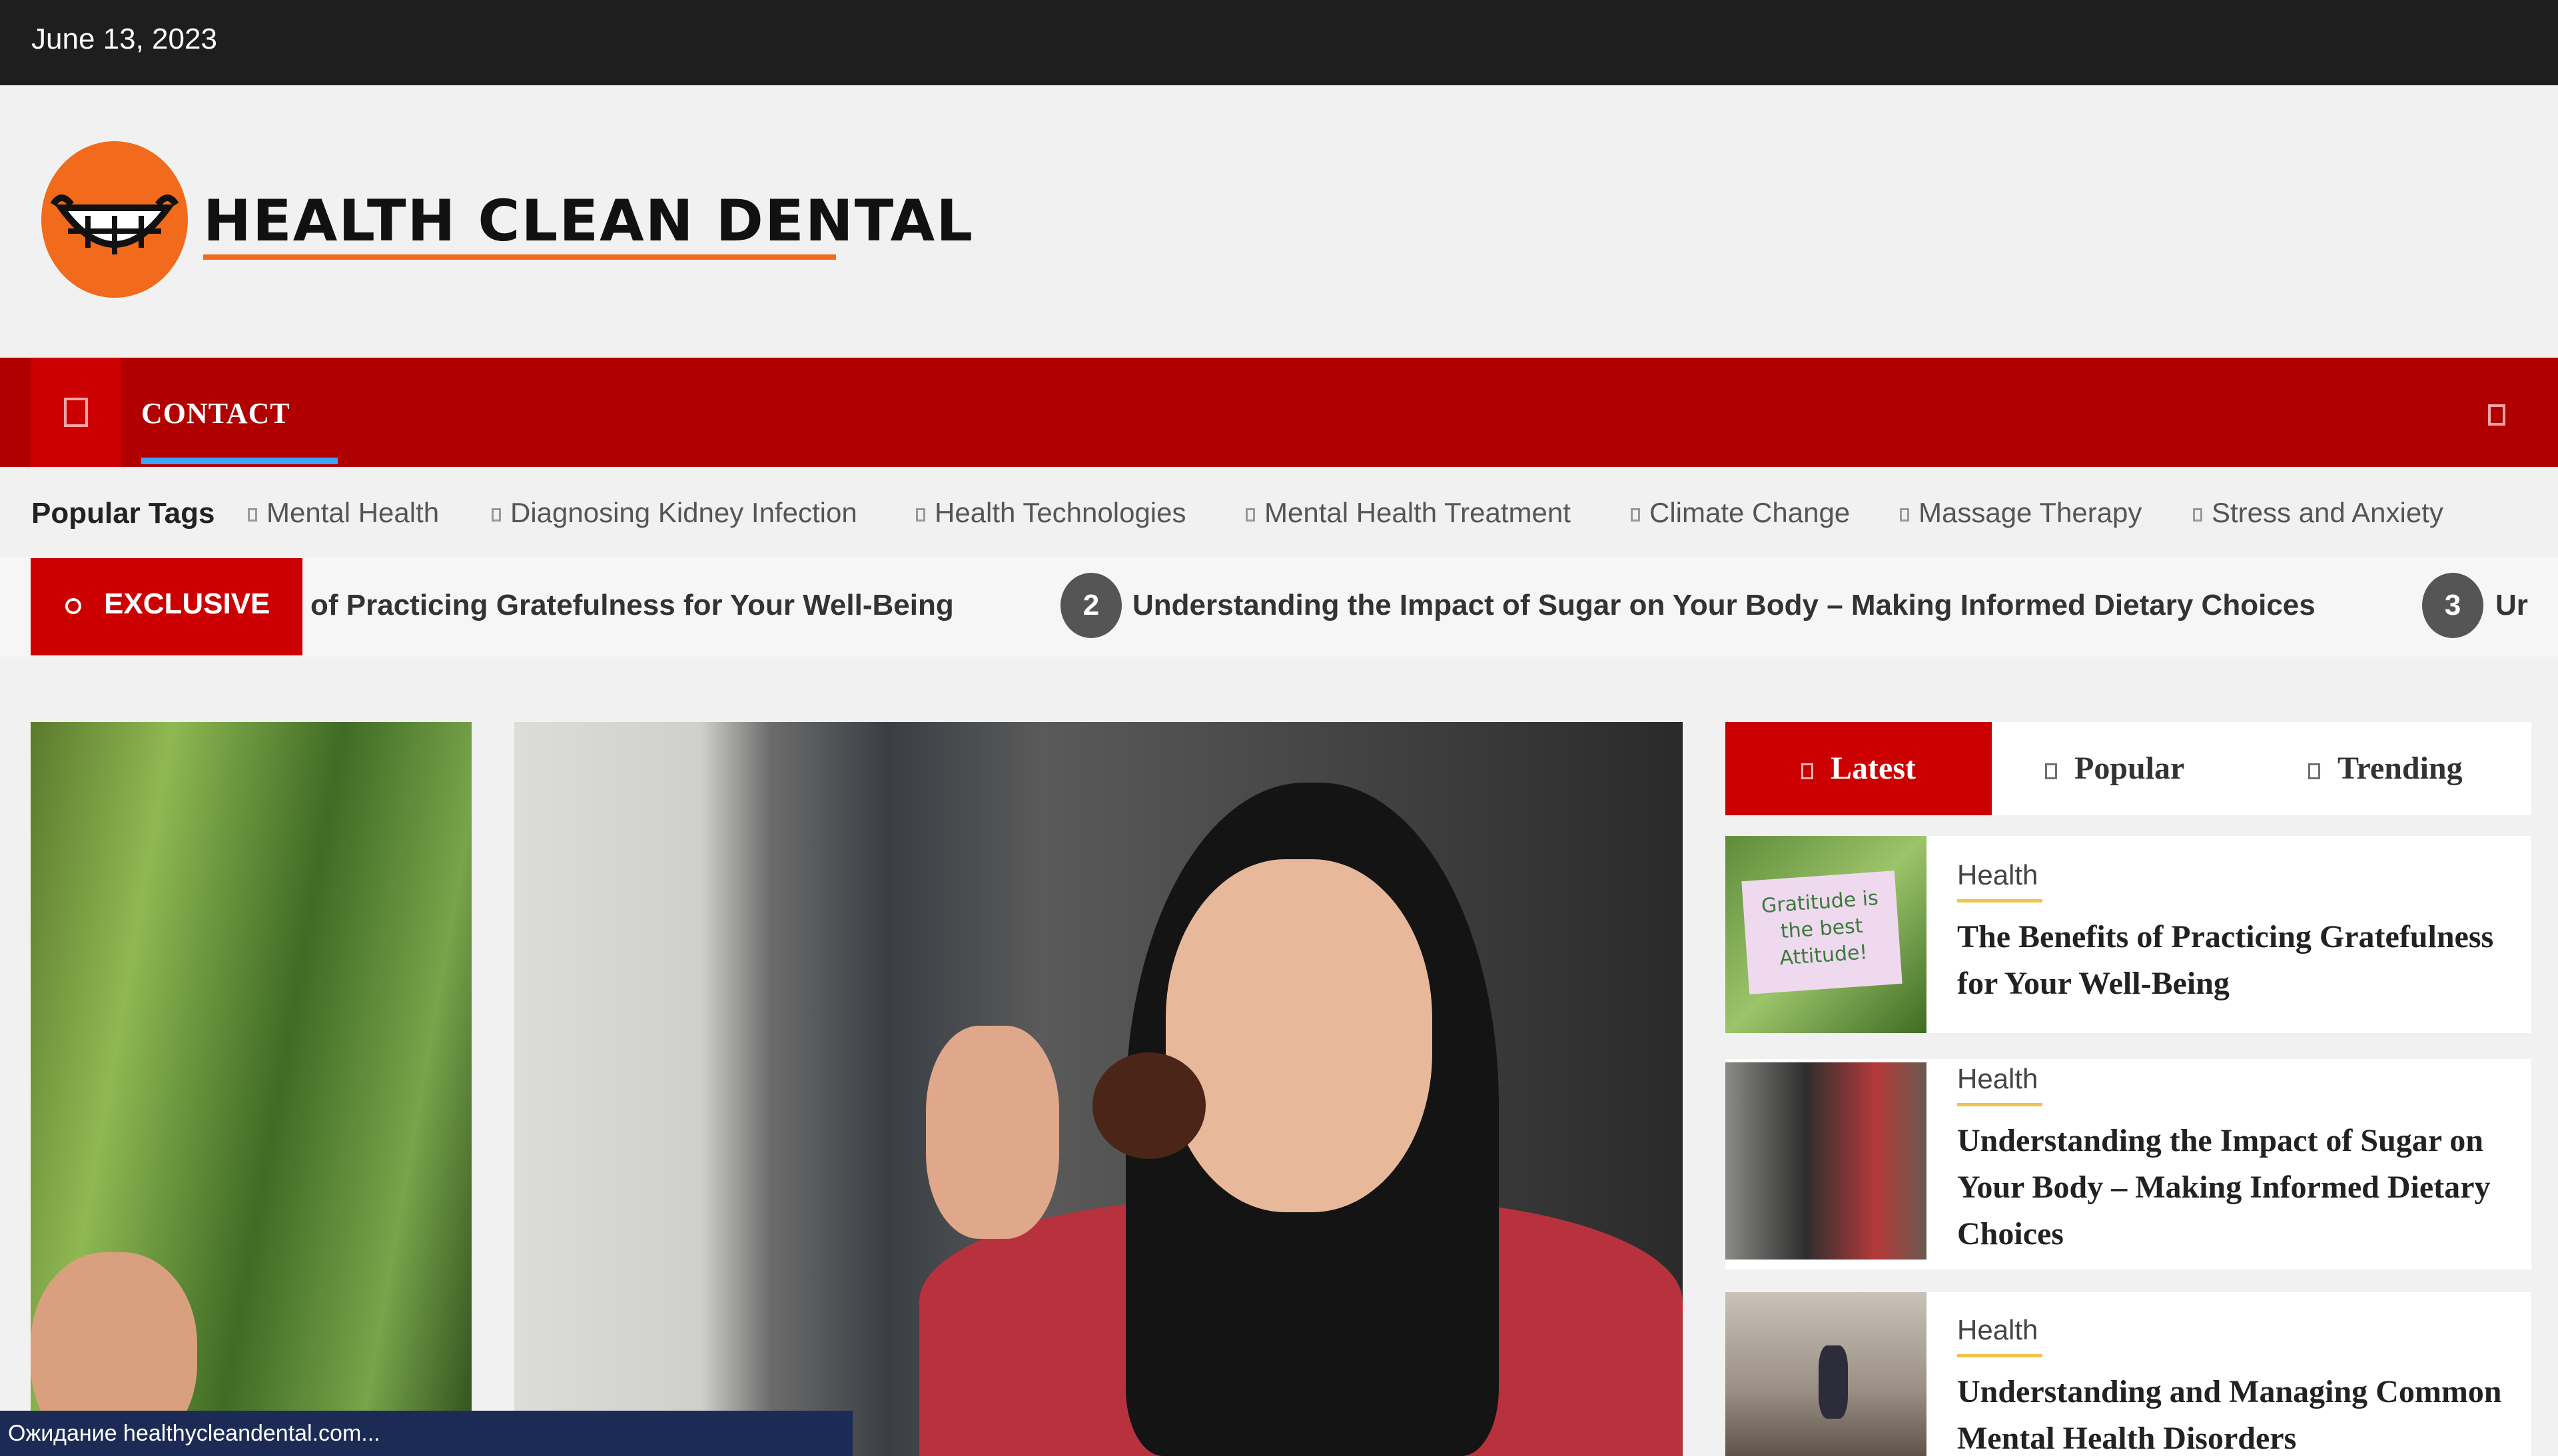 The width and height of the screenshot is (2558, 1456). I want to click on tag-link: Health Technologies, so click(1051, 513).